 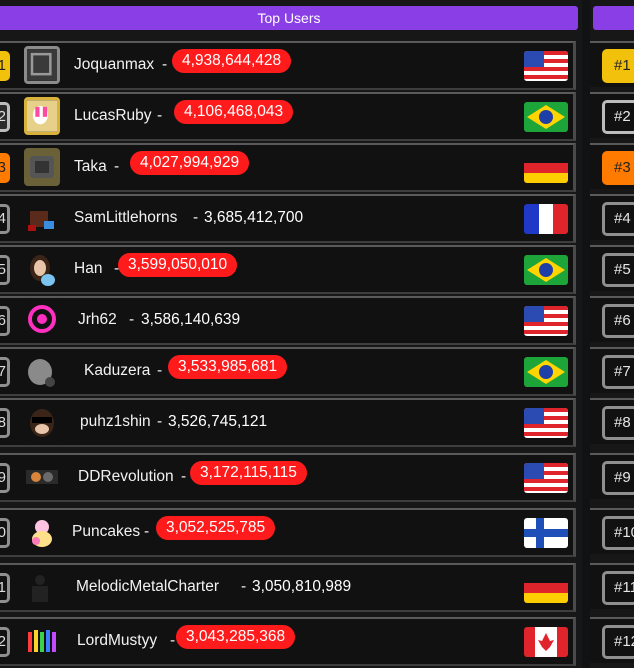 I want to click on leaderboard-row: 2 LucasRuby - 4,106,468,043, so click(x=288, y=116).